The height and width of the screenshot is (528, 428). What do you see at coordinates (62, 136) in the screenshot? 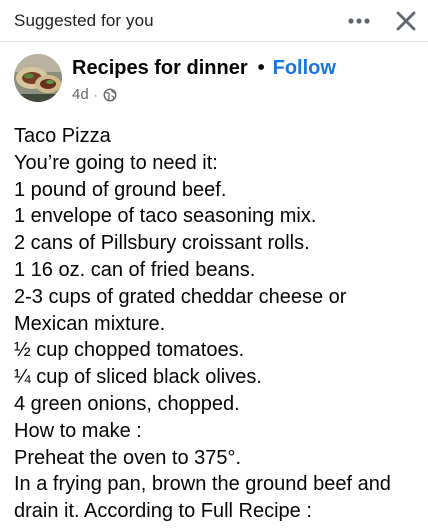
I see `post-line: Taco Pizza` at bounding box center [62, 136].